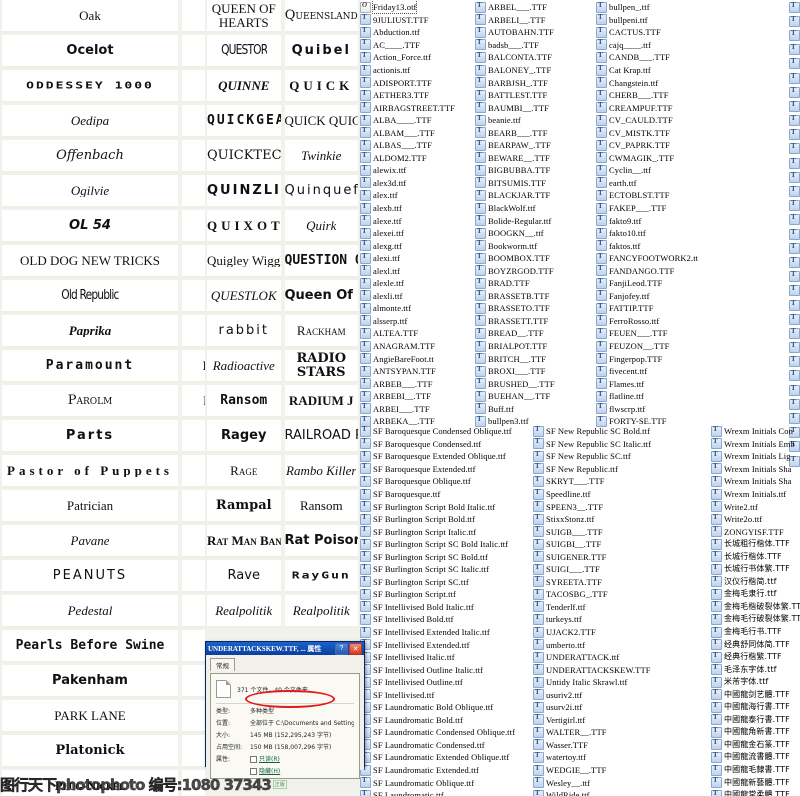  I want to click on file-list-item: SF Laundromatic Extended Oblique.ttf, so click(450, 757).